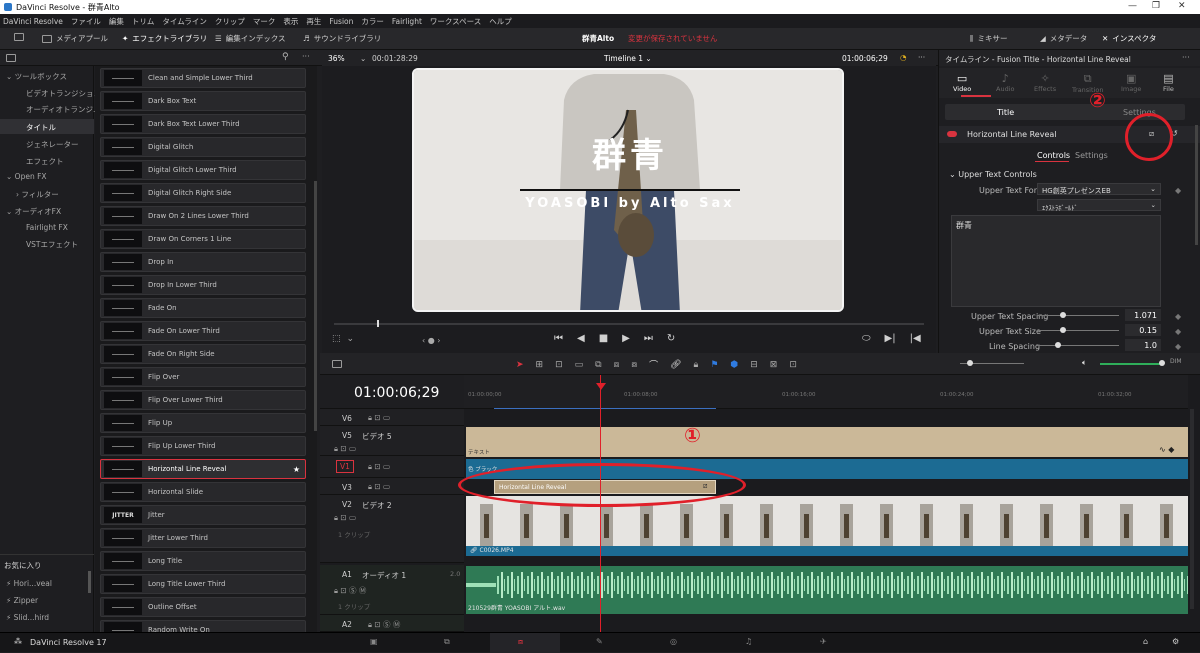  What do you see at coordinates (378, 323) in the screenshot?
I see `scrubber-playhead` at bounding box center [378, 323].